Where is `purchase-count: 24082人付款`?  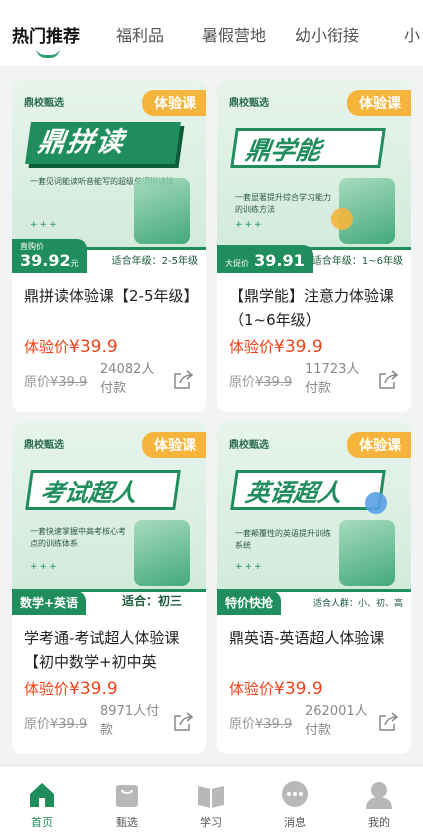
purchase-count: 24082人付款 is located at coordinates (127, 379).